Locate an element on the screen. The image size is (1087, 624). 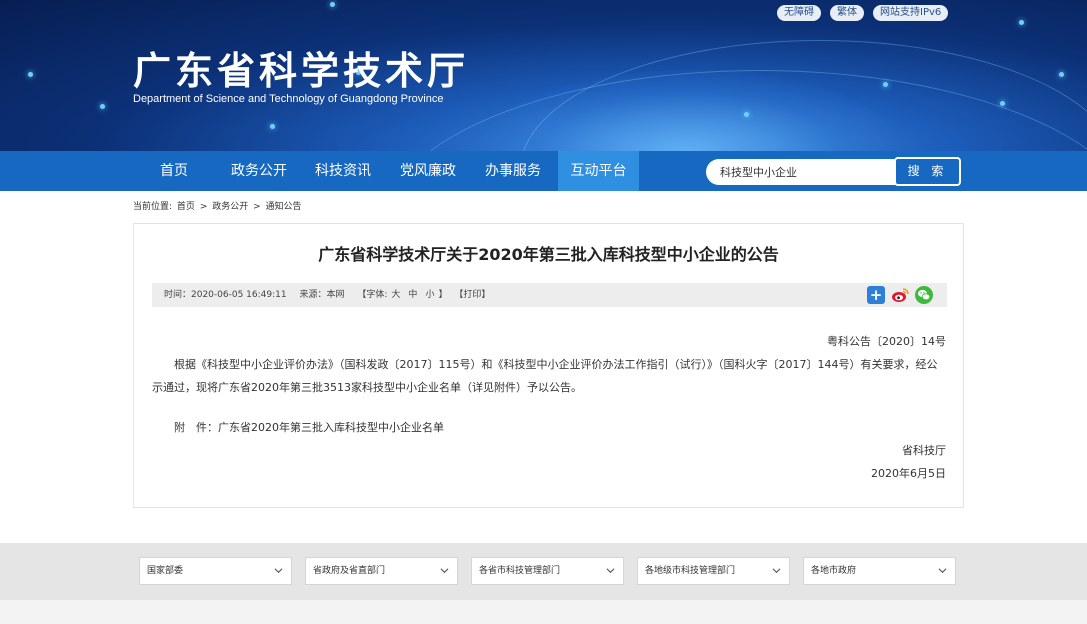
breadcrumb: 当前位置: 首页 > 政务公开 > 通知公告 is located at coordinates (218, 205).